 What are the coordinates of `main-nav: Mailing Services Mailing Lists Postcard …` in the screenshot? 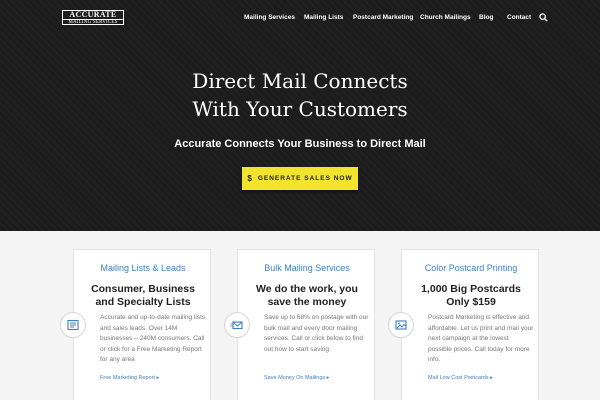 It's located at (300, 19).